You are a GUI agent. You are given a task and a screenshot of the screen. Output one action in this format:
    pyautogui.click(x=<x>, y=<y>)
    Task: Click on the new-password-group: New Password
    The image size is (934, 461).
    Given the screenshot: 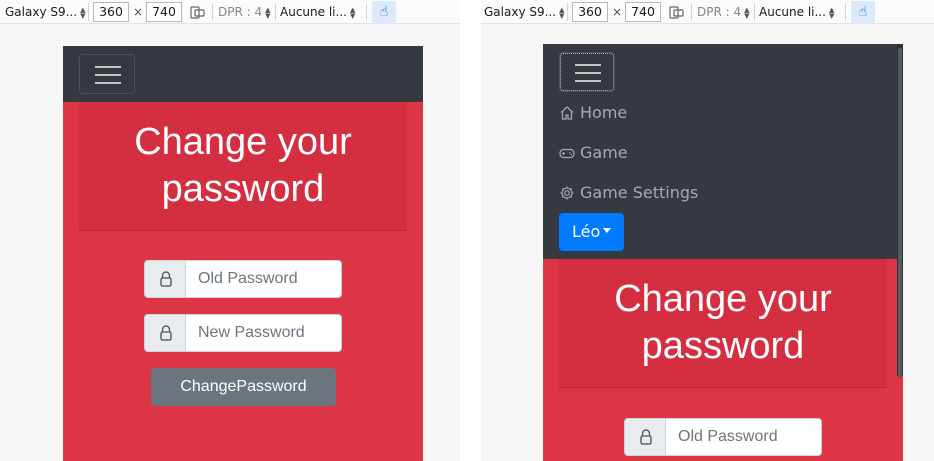 What is the action you would take?
    pyautogui.click(x=243, y=333)
    